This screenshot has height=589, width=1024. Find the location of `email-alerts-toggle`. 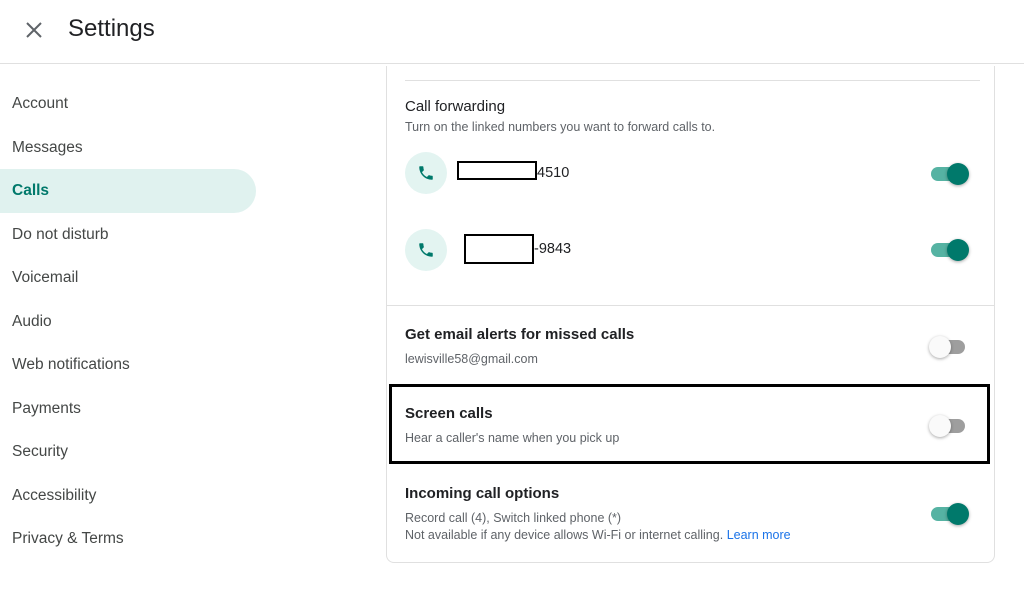

email-alerts-toggle is located at coordinates (949, 347).